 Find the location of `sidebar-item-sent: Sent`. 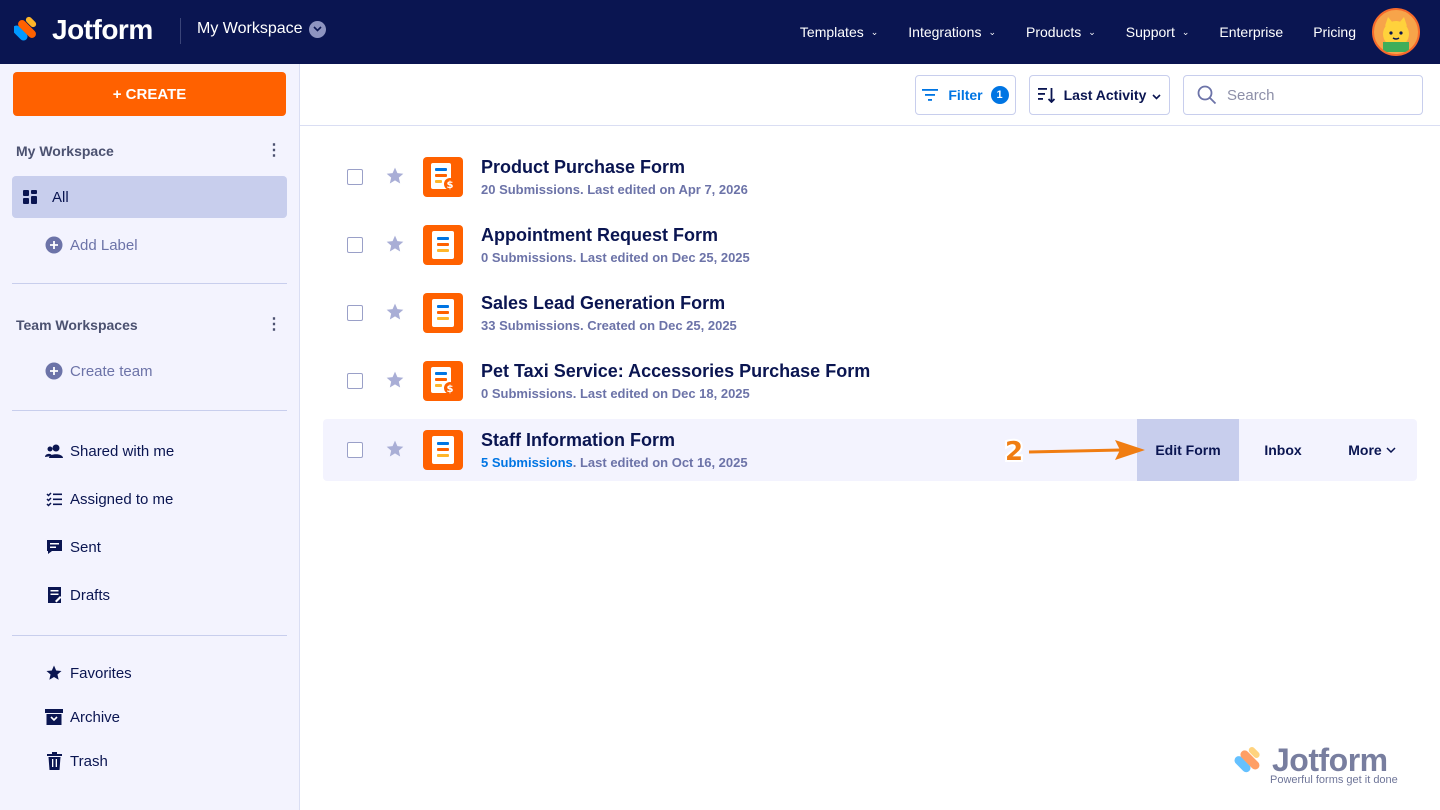

sidebar-item-sent: Sent is located at coordinates (149, 547).